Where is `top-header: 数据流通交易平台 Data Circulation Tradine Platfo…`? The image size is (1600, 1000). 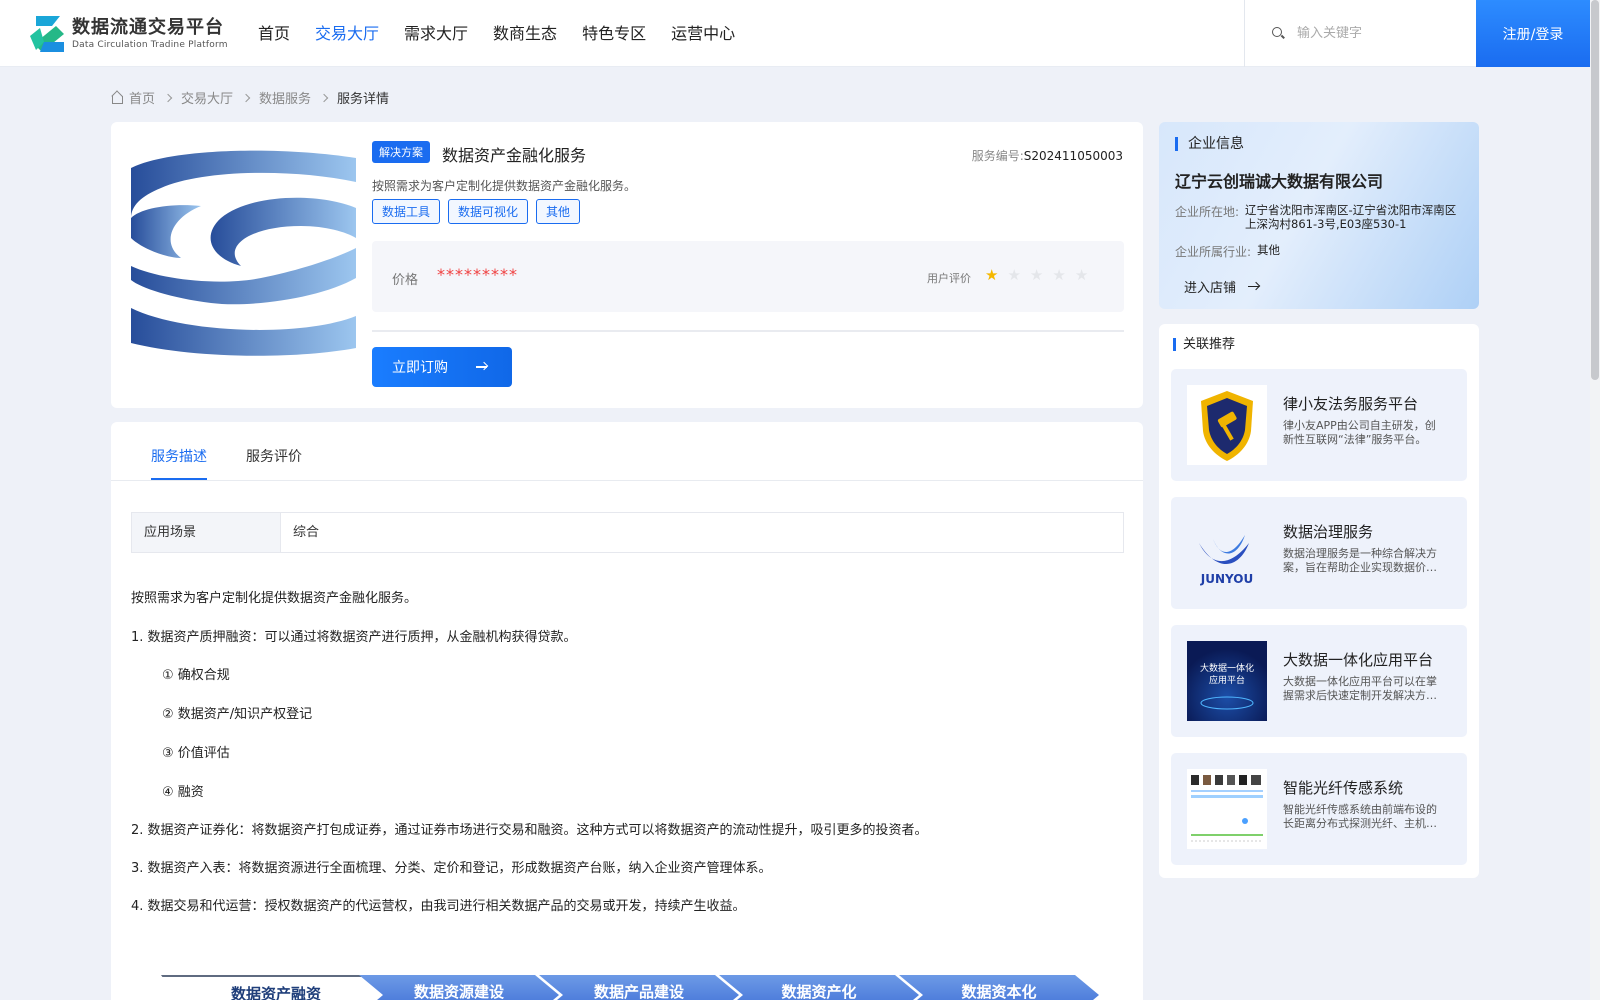
top-header: 数据流通交易平台 Data Circulation Tradine Platfo… is located at coordinates (795, 33).